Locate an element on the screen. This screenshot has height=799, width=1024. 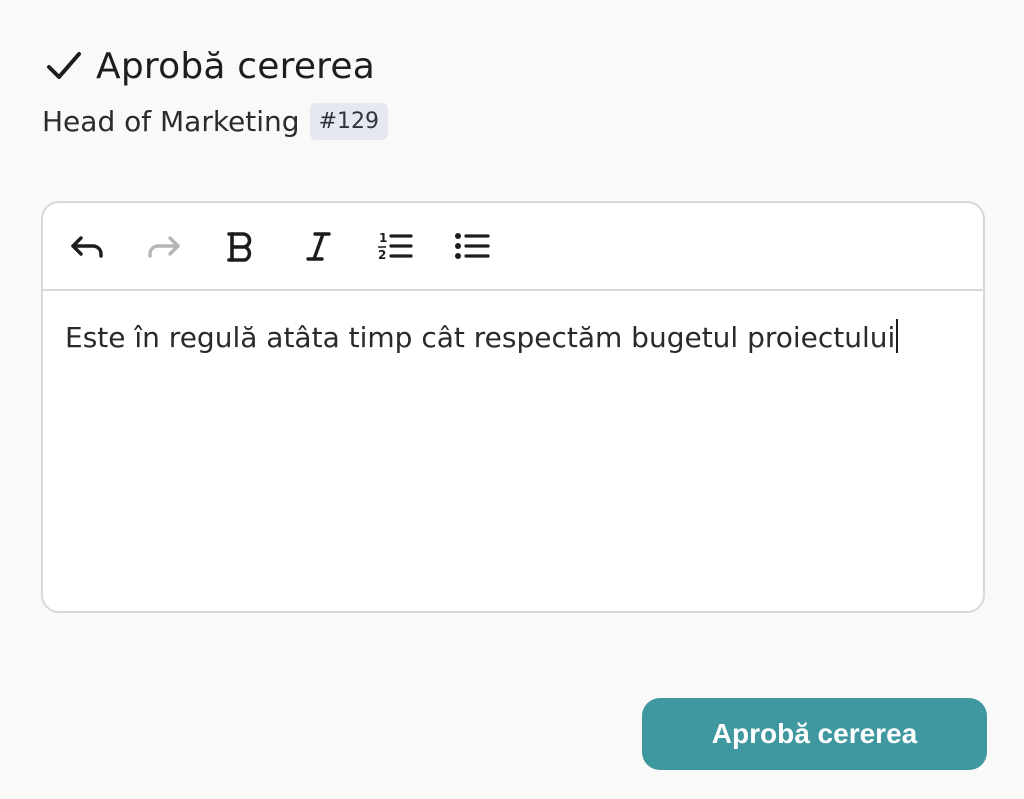
subtitle-row: Head of Marketing #129 is located at coordinates (215, 121).